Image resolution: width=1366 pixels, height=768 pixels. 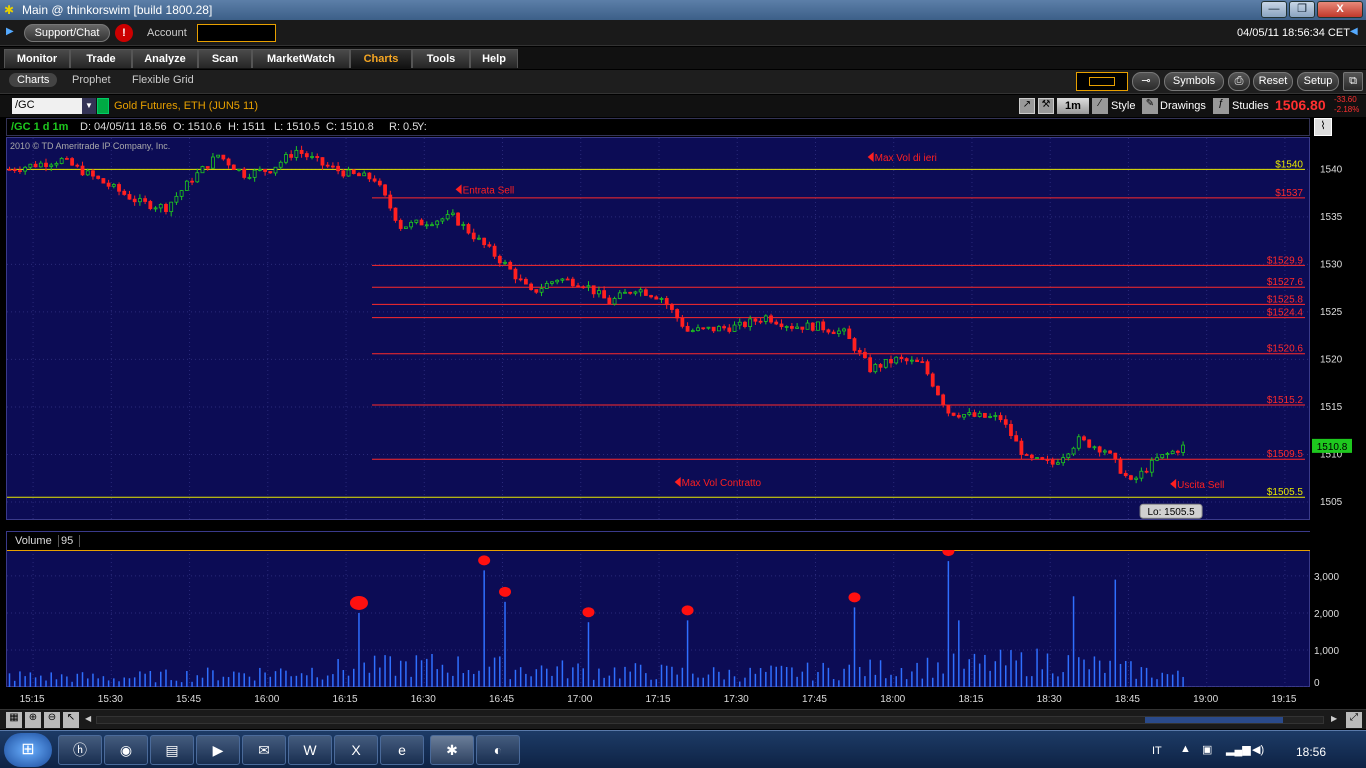 What do you see at coordinates (310, 750) in the screenshot?
I see `word-icon: W` at bounding box center [310, 750].